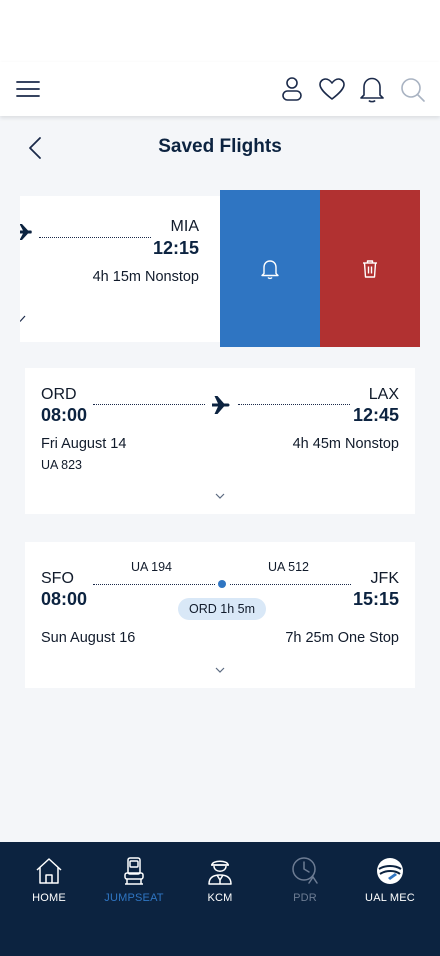 Image resolution: width=440 pixels, height=956 pixels. Describe the element at coordinates (57, 578) in the screenshot. I see `departure-code: SFO` at that location.